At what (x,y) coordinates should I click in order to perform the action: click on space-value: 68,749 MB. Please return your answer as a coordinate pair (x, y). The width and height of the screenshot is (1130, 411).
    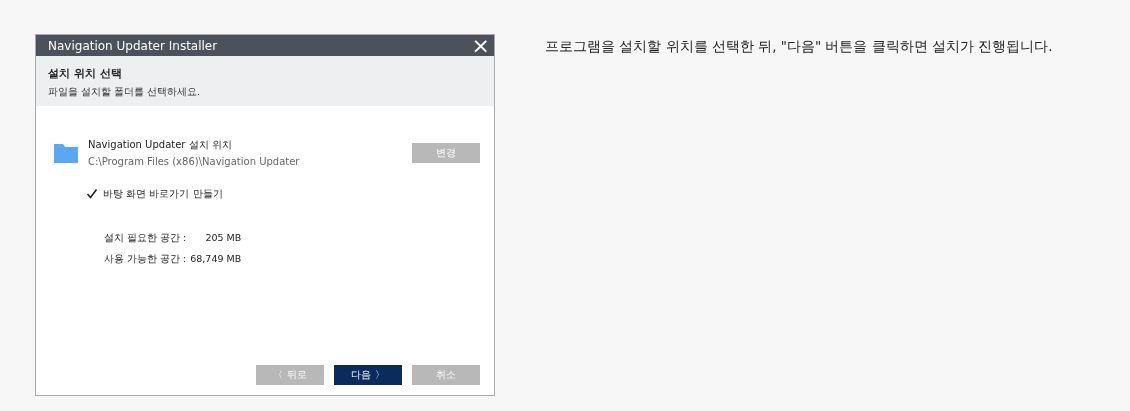
    Looking at the image, I should click on (216, 259).